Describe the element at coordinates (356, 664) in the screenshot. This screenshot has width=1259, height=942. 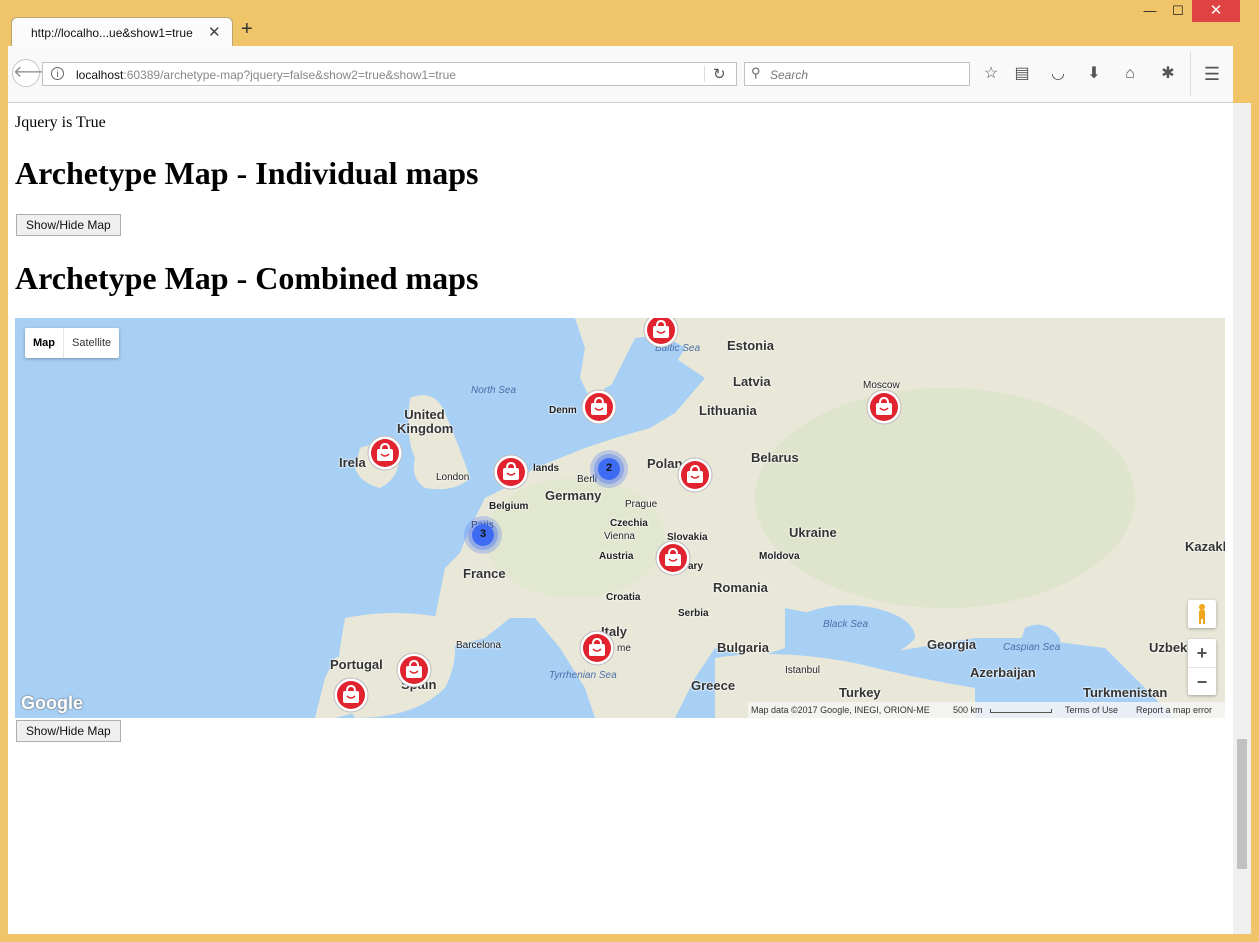
I see `map-label-portugal: Portugal` at that location.